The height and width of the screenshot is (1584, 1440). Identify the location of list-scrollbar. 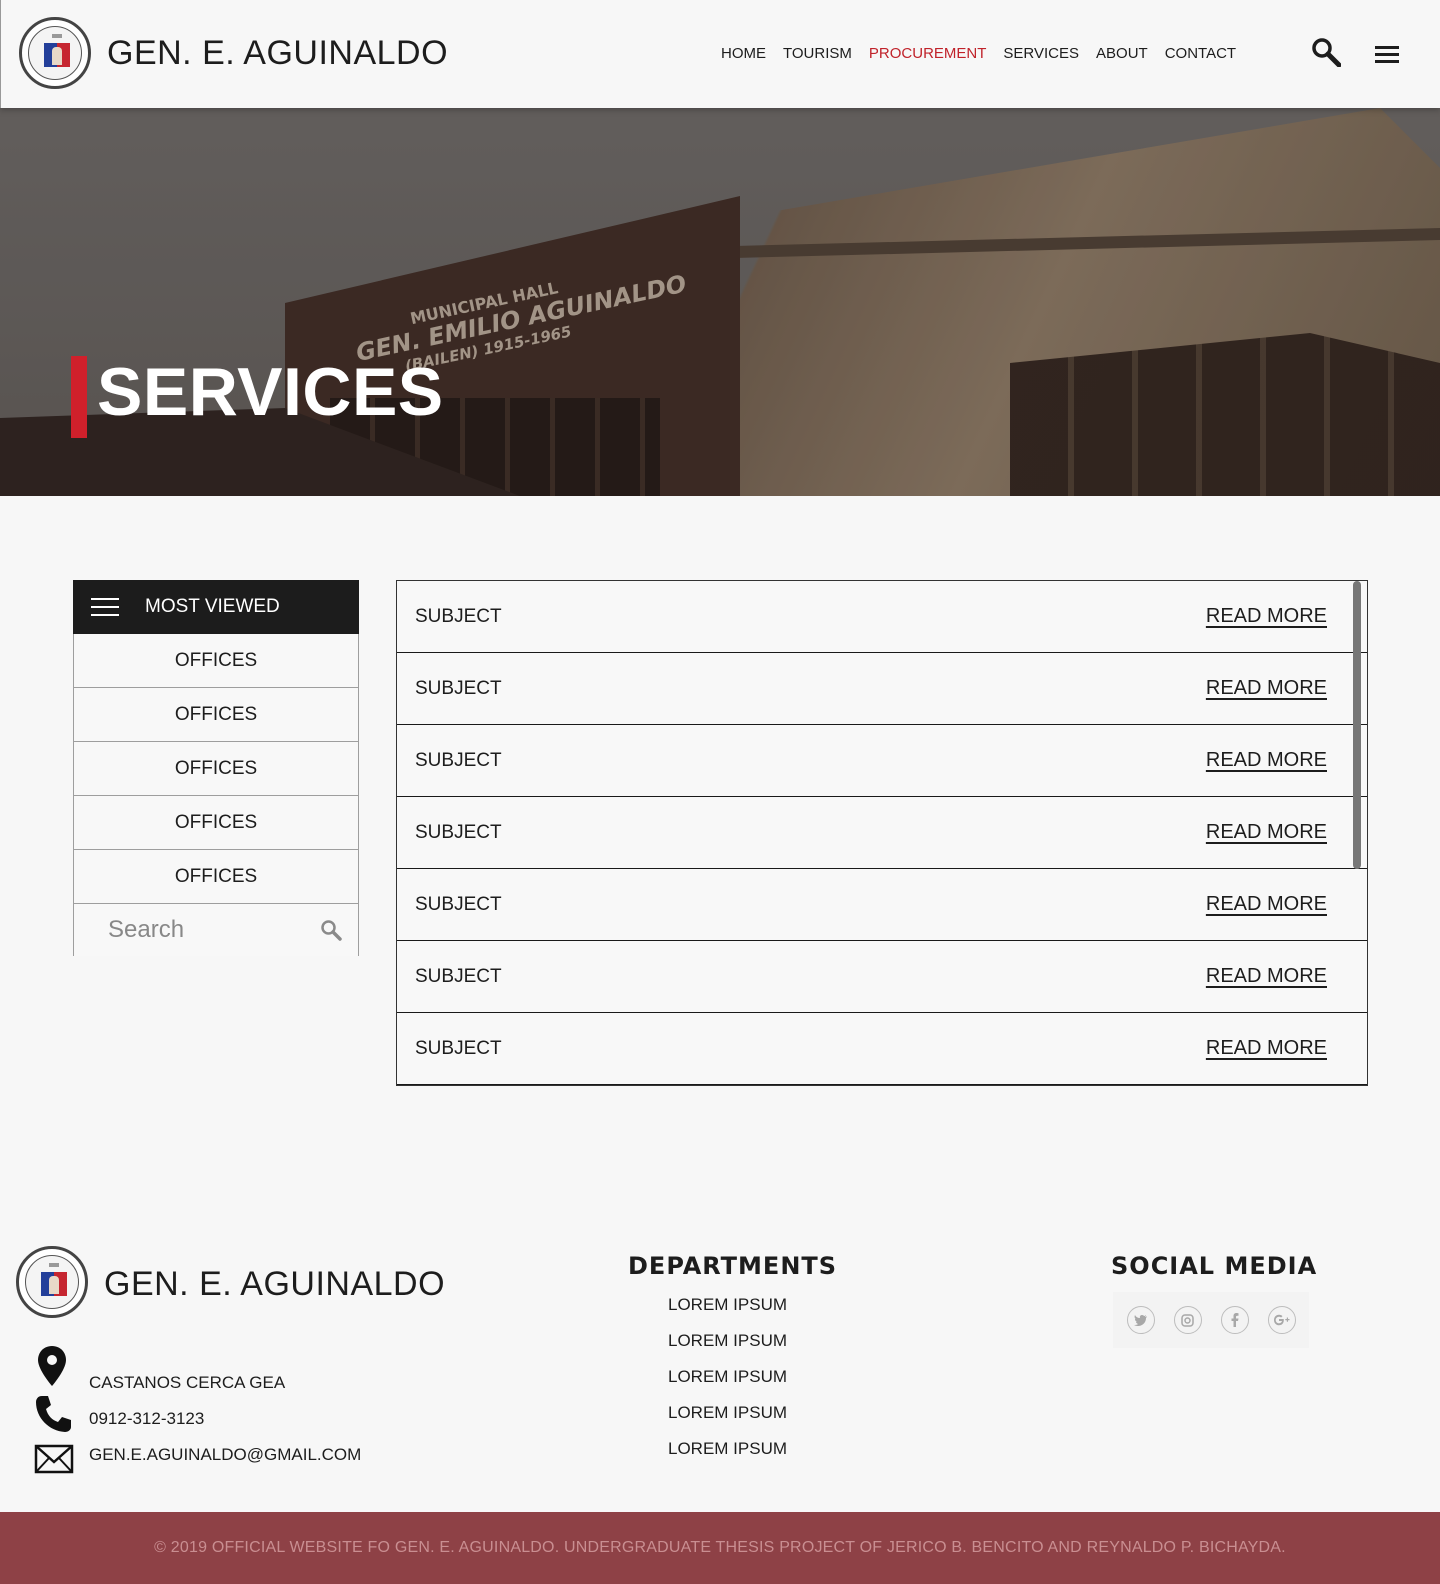
(1357, 725).